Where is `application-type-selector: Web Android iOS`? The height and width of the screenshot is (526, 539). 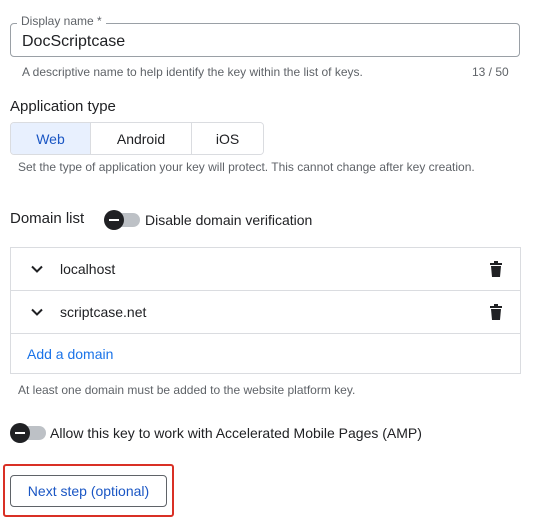
application-type-selector: Web Android iOS is located at coordinates (137, 138).